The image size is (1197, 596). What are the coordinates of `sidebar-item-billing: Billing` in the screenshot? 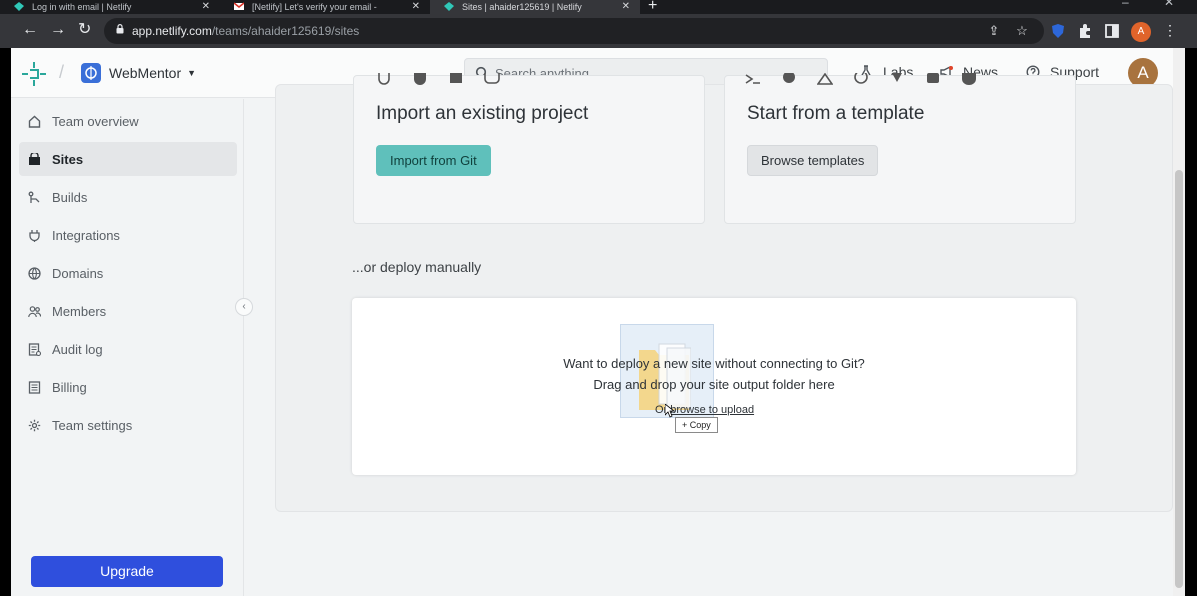 It's located at (128, 387).